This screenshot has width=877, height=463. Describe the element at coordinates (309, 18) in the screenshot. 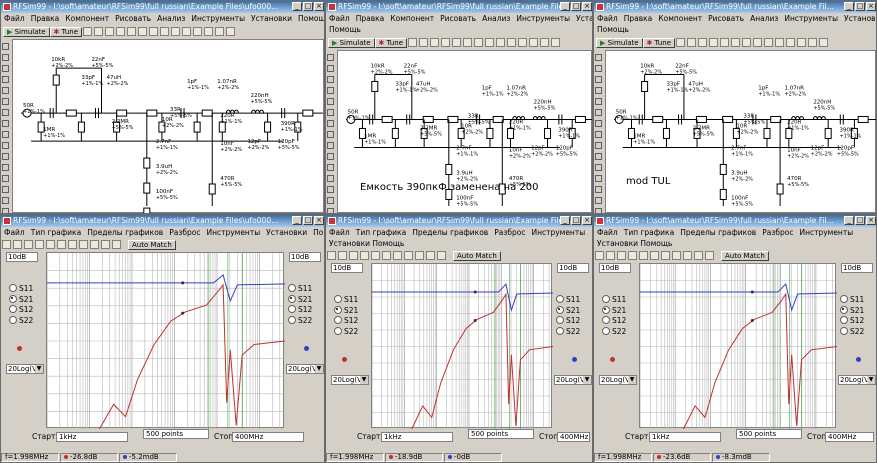

I see `menu-item: Помощь` at that location.